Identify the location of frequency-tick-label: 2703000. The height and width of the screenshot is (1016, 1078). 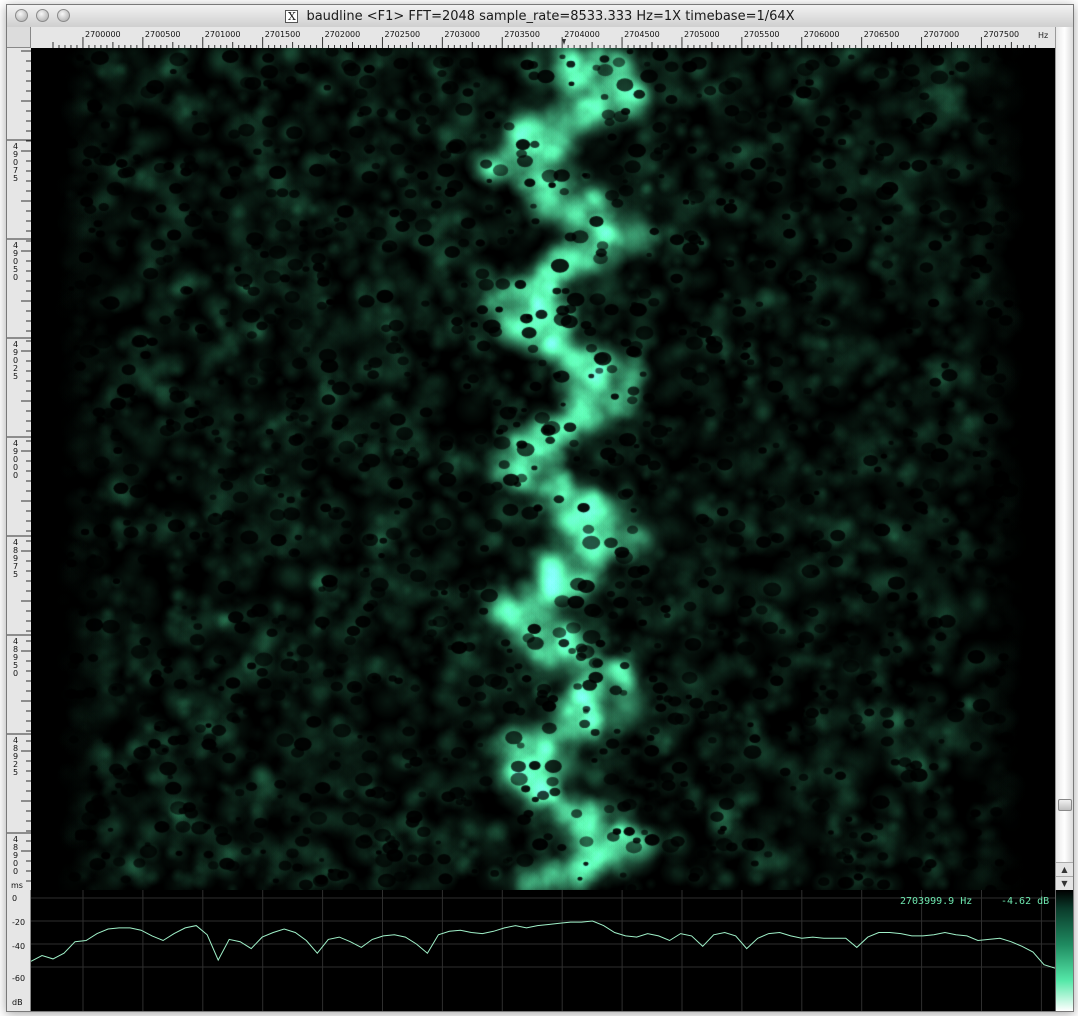
(462, 34).